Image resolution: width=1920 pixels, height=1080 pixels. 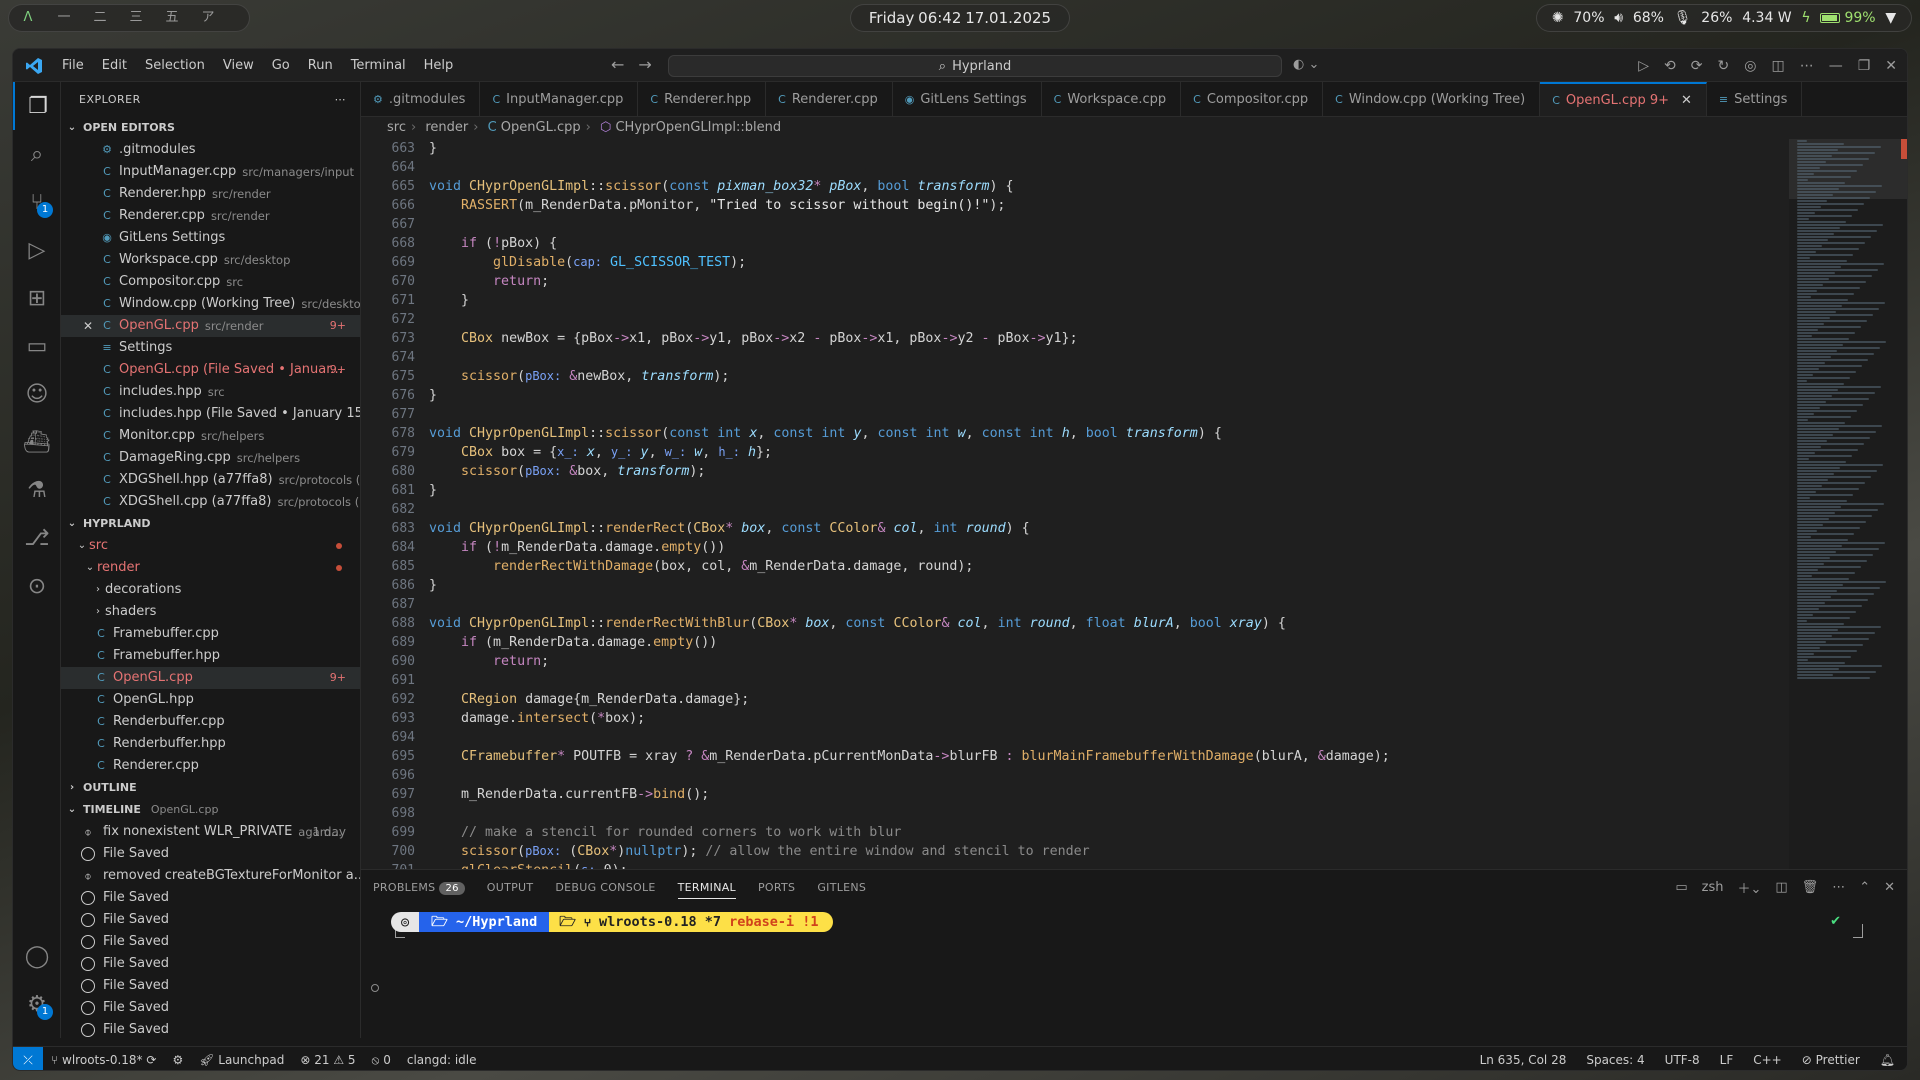 I want to click on docker-icon: ⛴, so click(x=37, y=442).